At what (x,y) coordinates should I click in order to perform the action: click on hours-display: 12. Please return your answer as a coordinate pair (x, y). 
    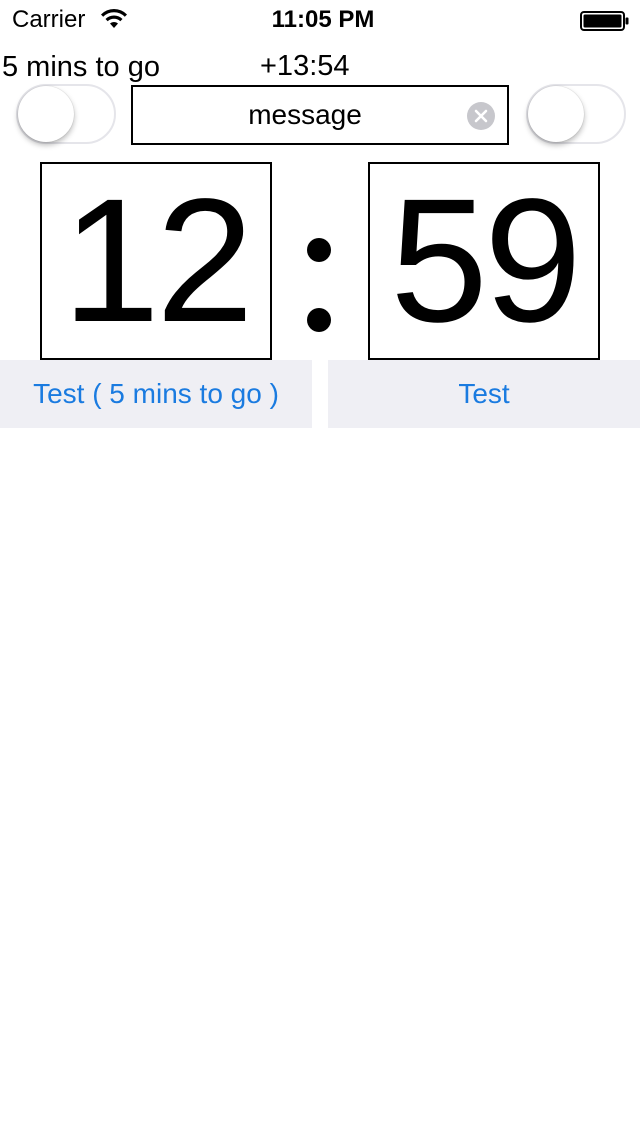
    Looking at the image, I should click on (156, 261).